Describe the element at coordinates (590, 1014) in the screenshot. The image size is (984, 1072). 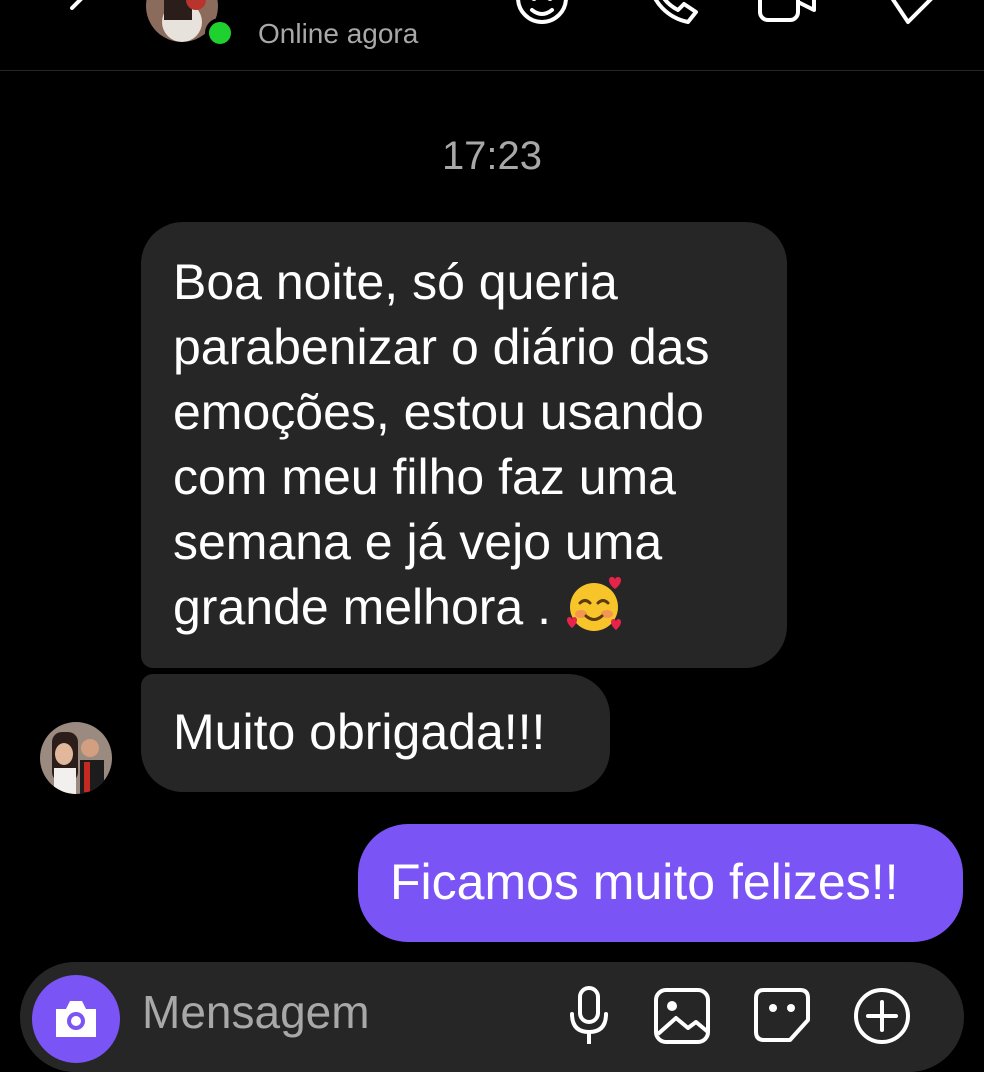
I see `microphone-icon` at that location.